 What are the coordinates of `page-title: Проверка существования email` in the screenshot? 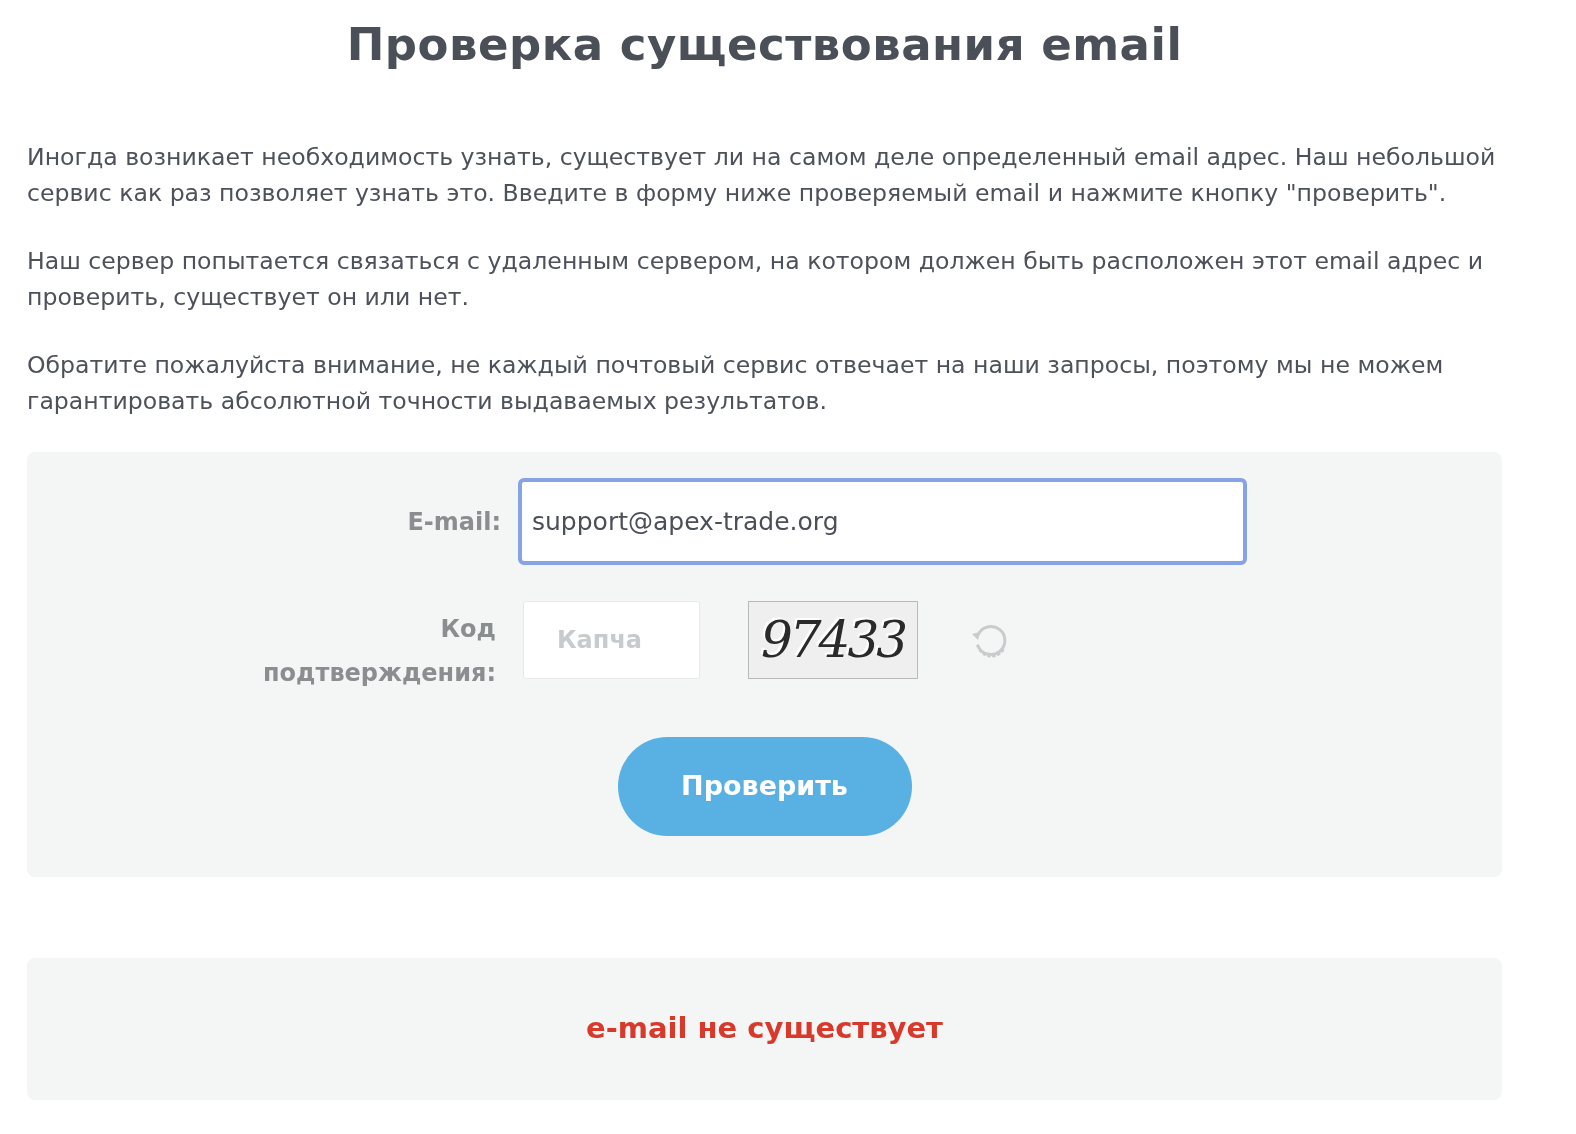 It's located at (764, 45).